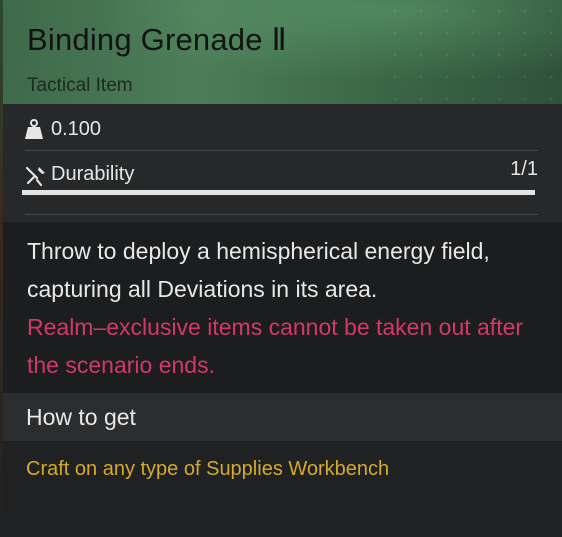  I want to click on durability-label: Durability, so click(93, 174).